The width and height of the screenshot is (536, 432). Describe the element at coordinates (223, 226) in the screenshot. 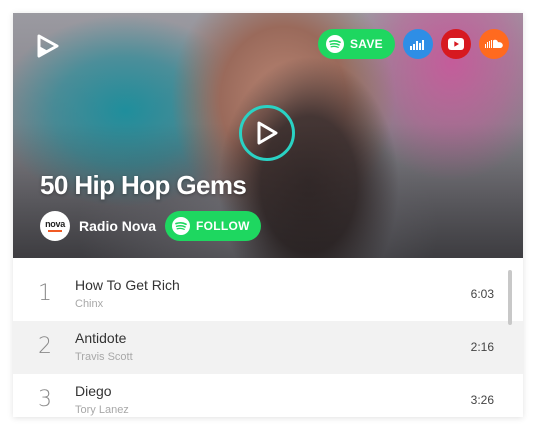

I see `follow-label: FOLLOW` at that location.